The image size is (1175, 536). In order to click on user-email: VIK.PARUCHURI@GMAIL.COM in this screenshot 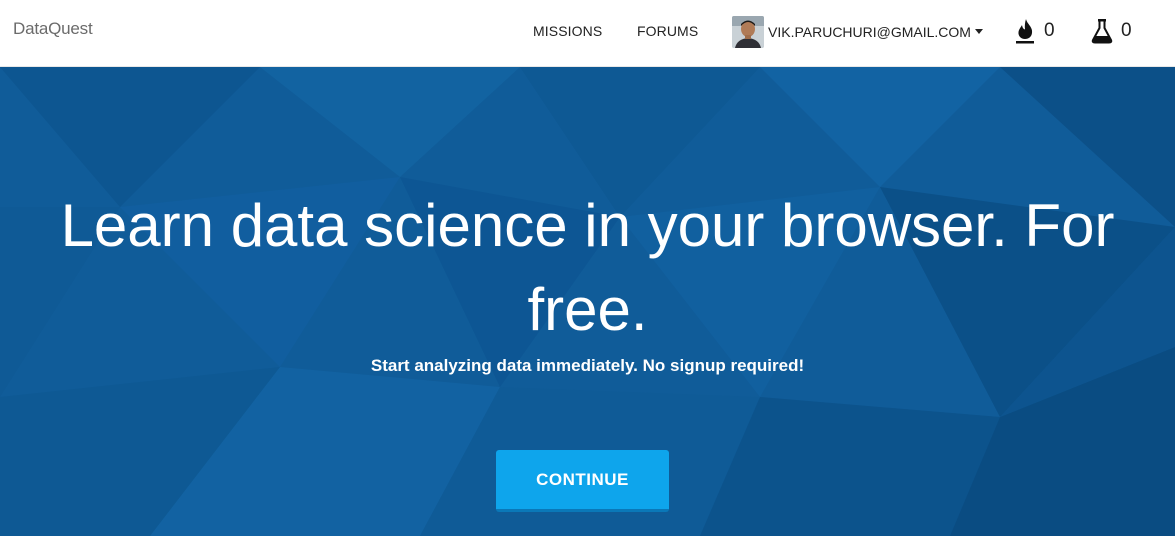, I will do `click(869, 31)`.